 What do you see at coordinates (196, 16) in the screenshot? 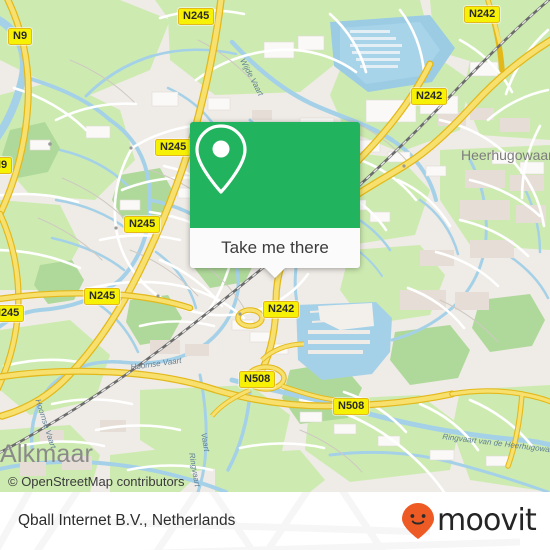
I see `road-shield-n245-top: N245` at bounding box center [196, 16].